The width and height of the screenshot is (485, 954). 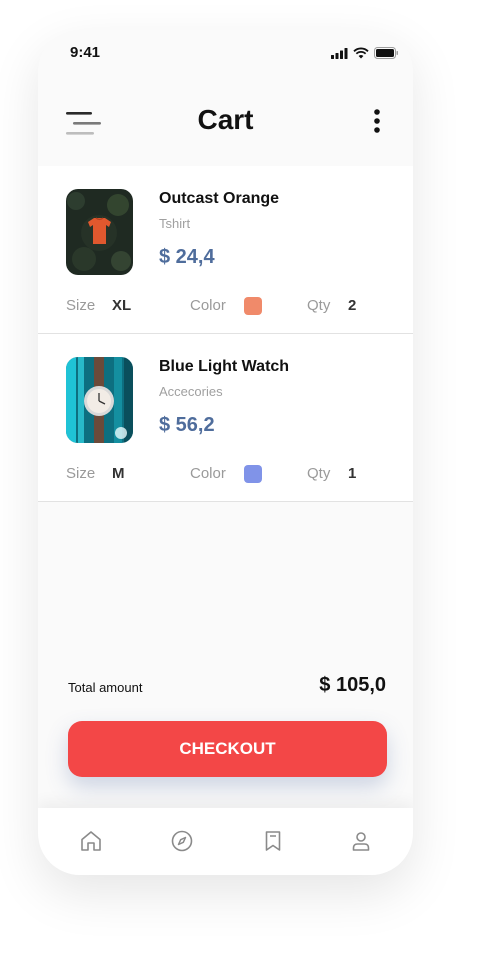 I want to click on product-category: Tshirt, so click(x=175, y=223).